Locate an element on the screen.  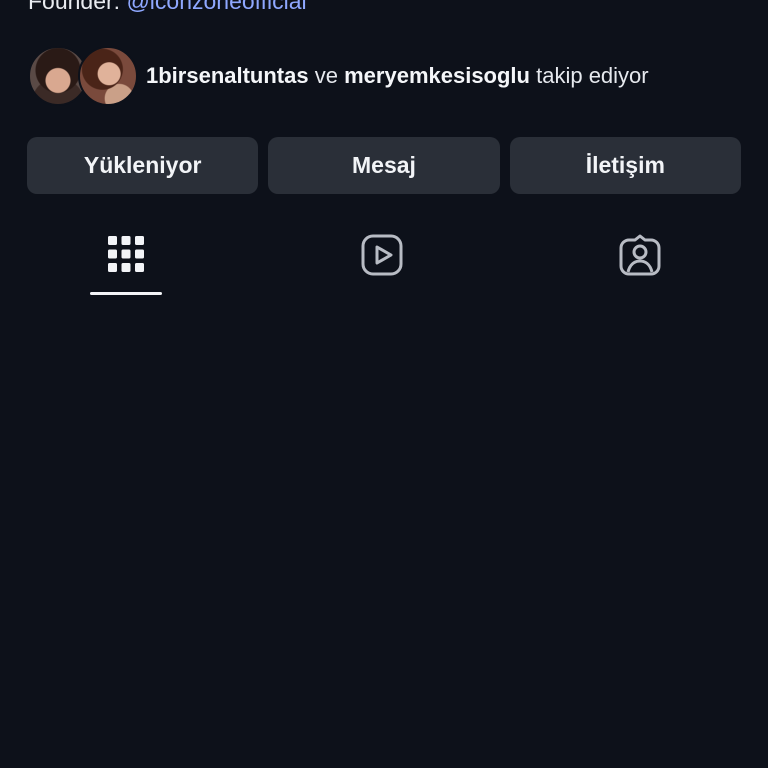
avatar is located at coordinates (108, 76).